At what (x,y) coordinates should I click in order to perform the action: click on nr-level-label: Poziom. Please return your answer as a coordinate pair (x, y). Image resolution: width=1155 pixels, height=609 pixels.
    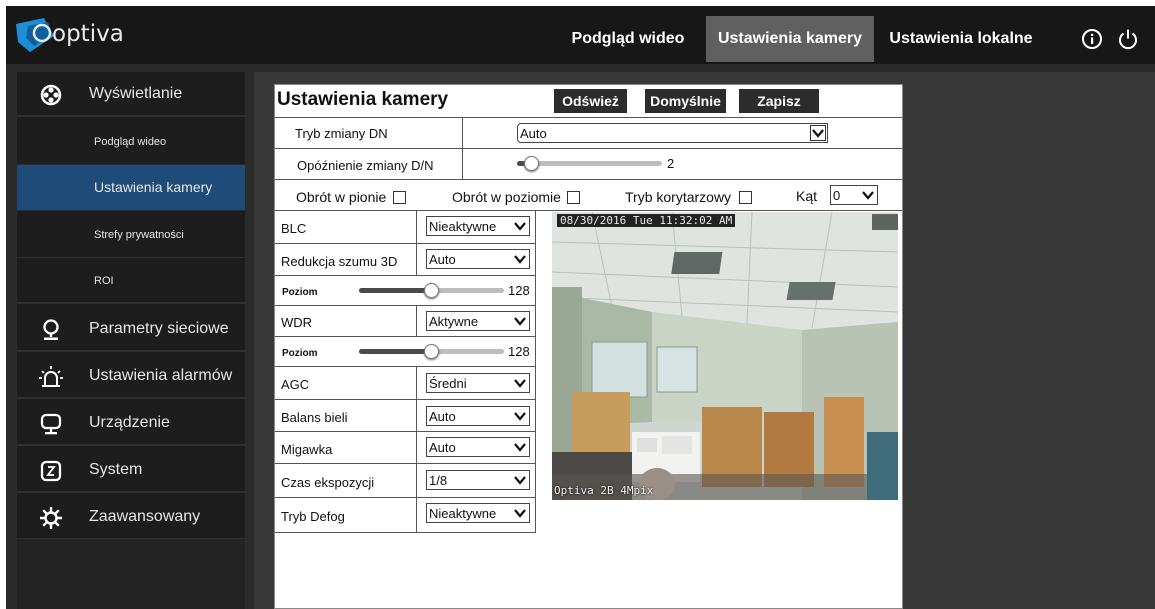
    Looking at the image, I should click on (300, 292).